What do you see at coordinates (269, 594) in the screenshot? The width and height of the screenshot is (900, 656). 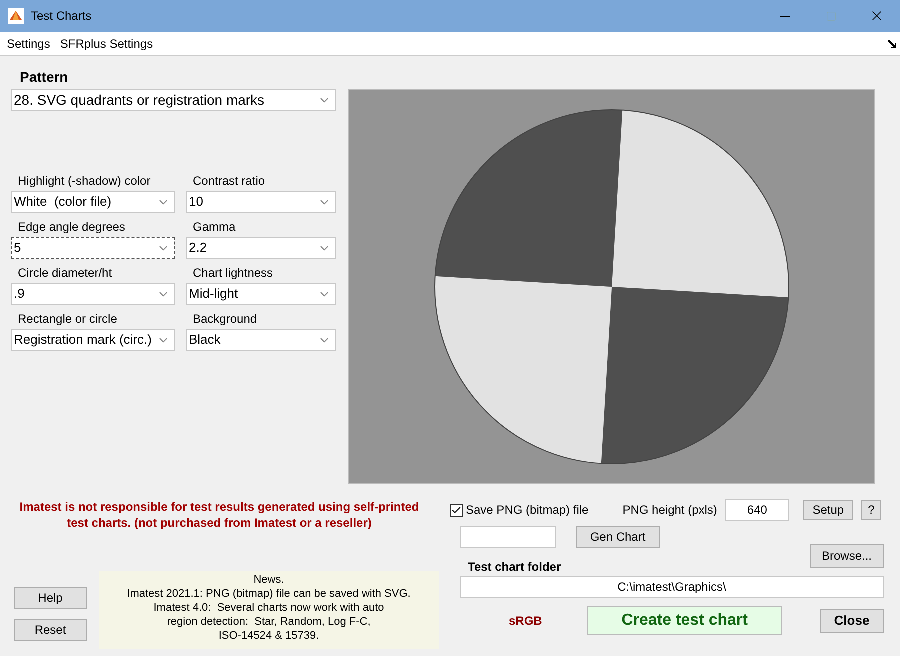 I see `news-line: Imatest 2021.1: PNG (bitmap) file can be saved with SVG.` at bounding box center [269, 594].